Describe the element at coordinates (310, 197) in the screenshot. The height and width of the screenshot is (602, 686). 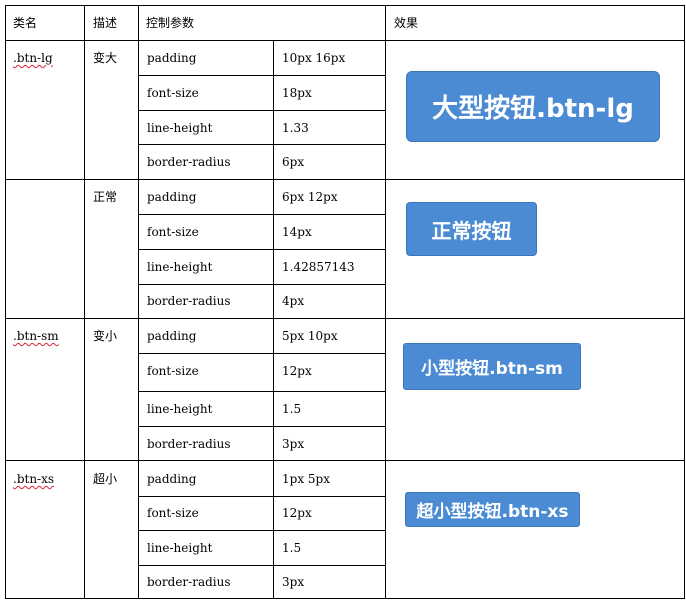
I see `param-value-cell: 6px 12px` at that location.